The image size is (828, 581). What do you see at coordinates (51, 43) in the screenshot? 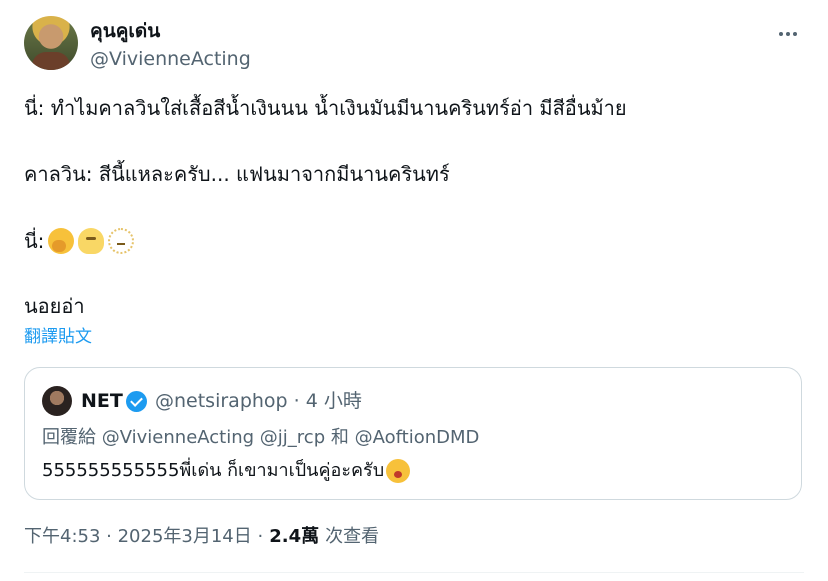
I see `author-avatar` at bounding box center [51, 43].